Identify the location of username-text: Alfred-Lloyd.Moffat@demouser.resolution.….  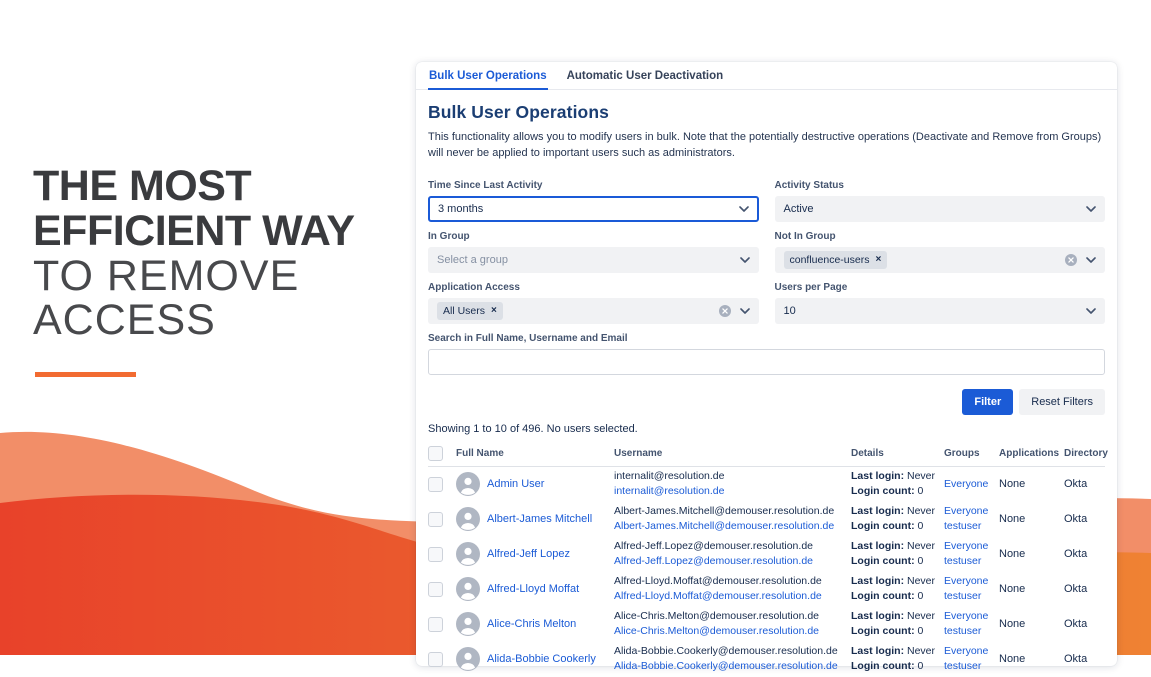
(718, 581).